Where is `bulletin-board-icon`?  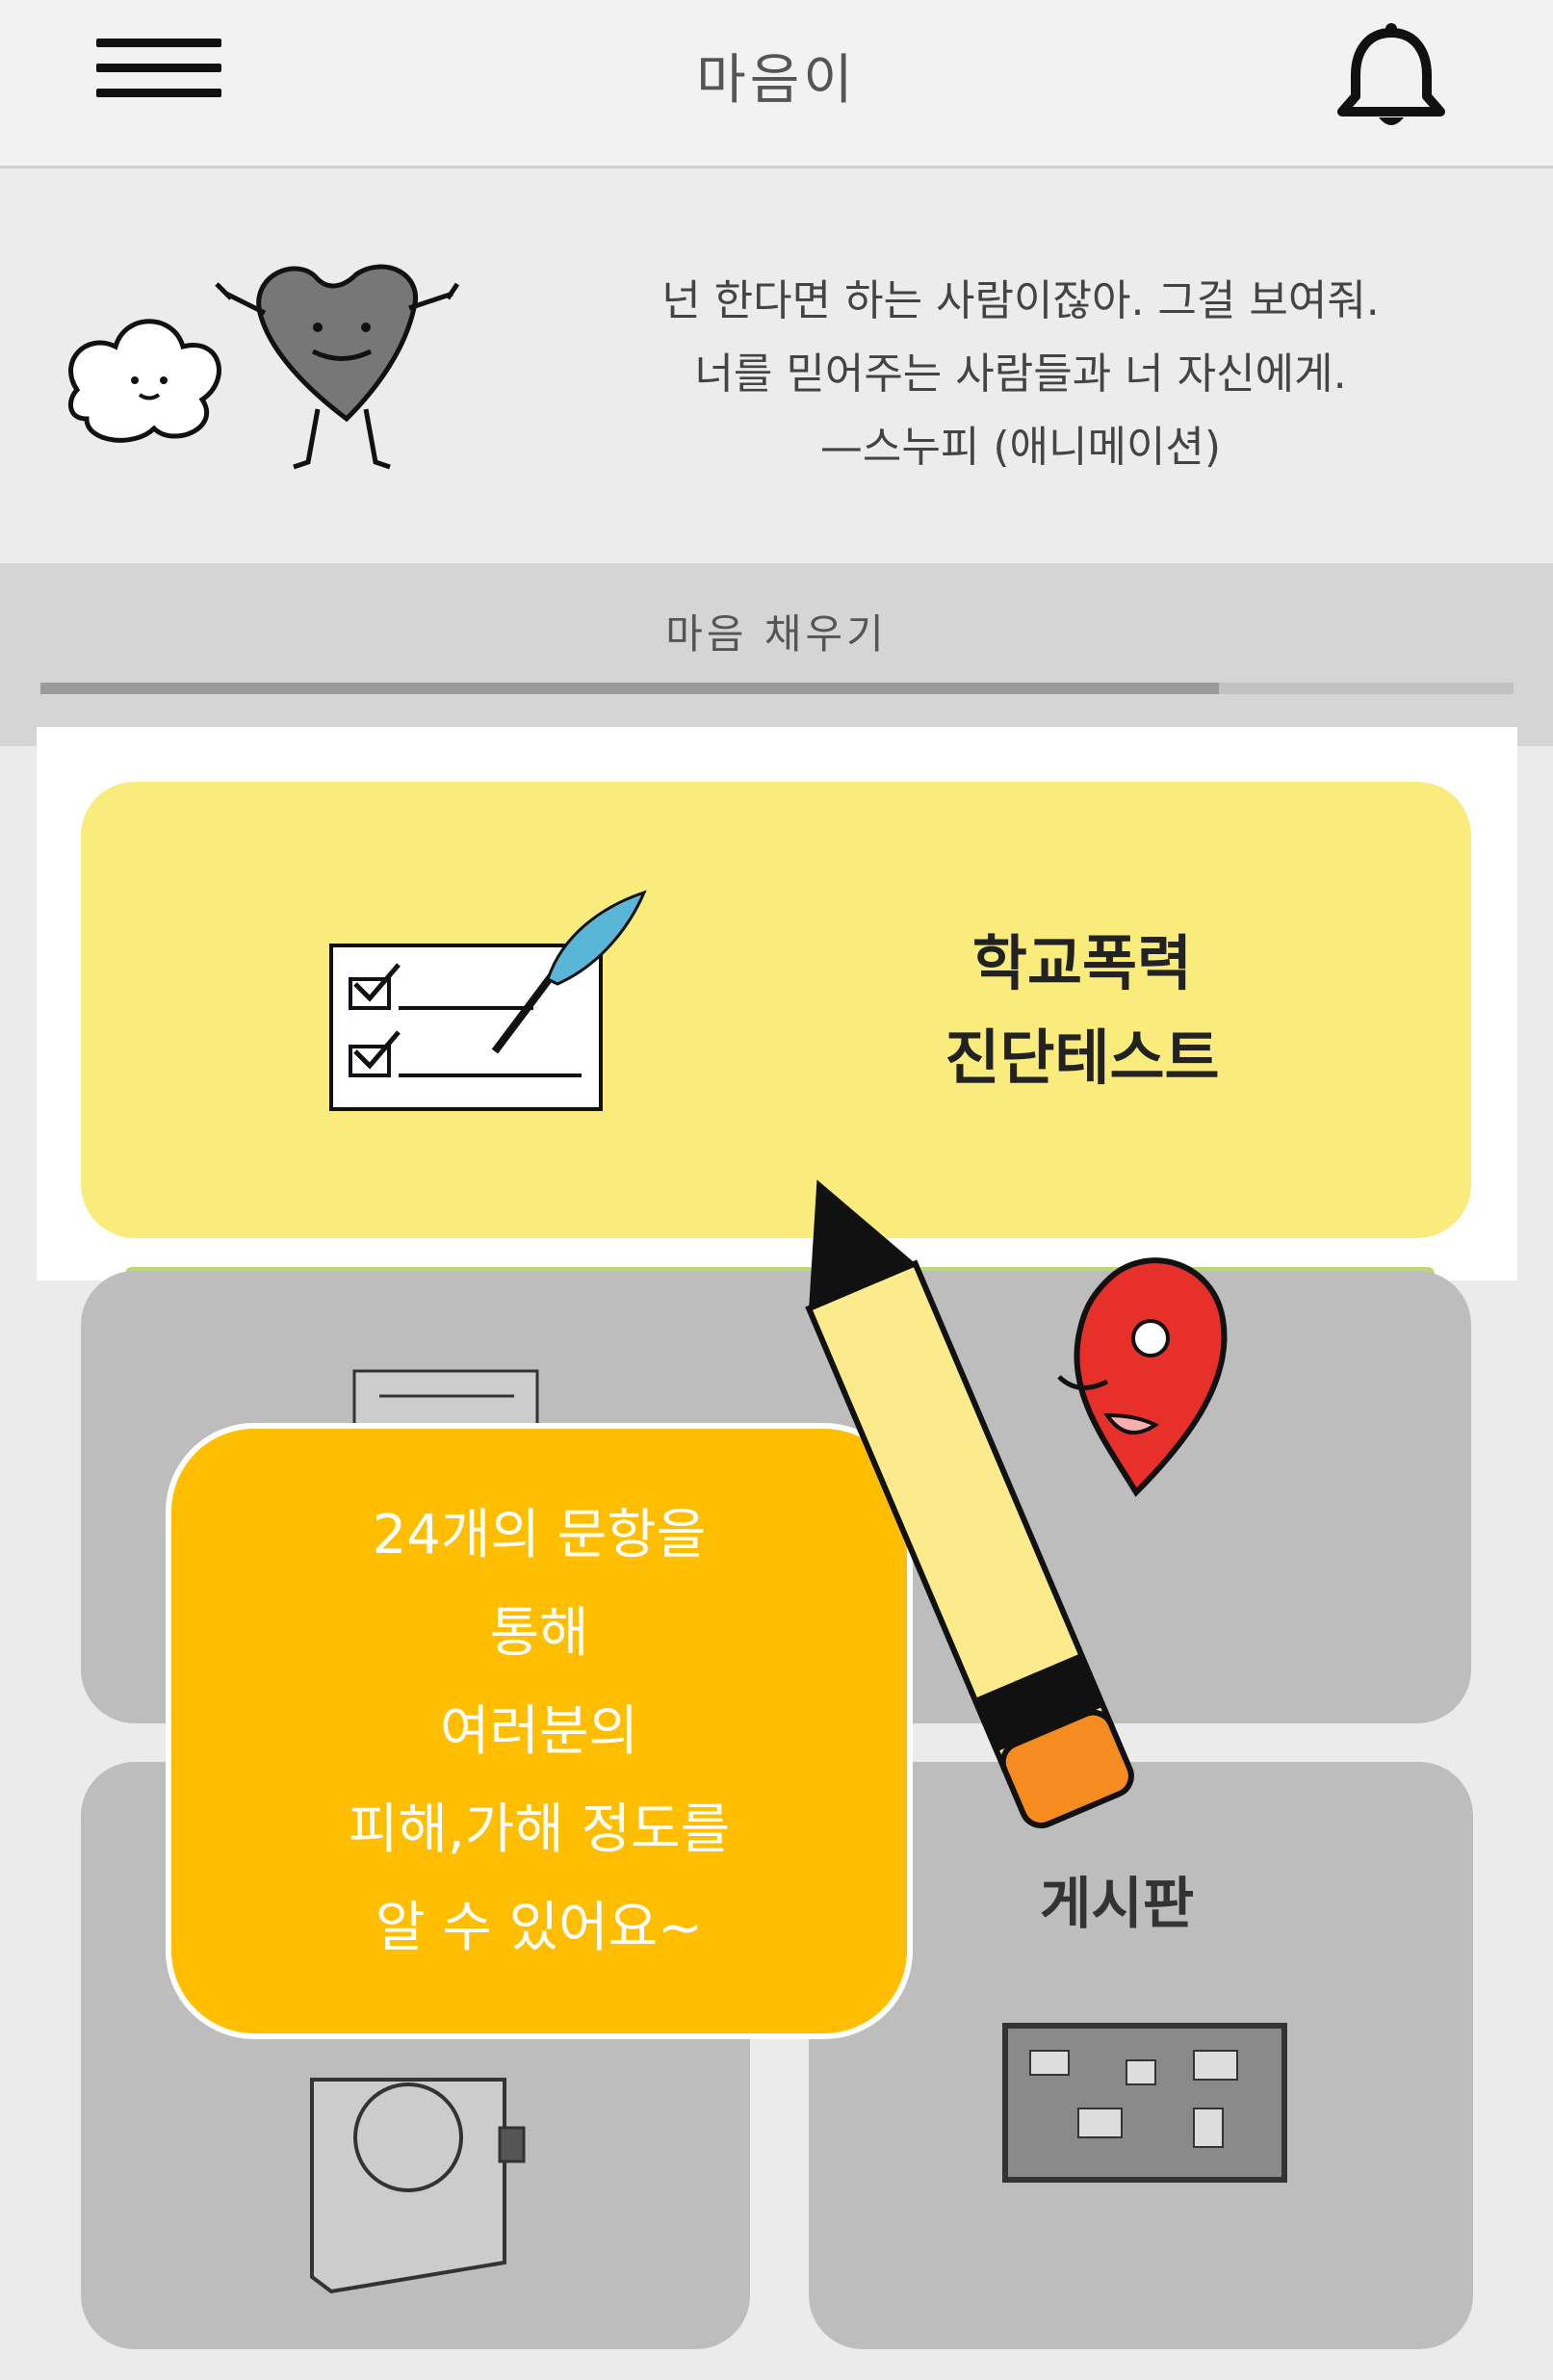 bulletin-board-icon is located at coordinates (1144, 2103).